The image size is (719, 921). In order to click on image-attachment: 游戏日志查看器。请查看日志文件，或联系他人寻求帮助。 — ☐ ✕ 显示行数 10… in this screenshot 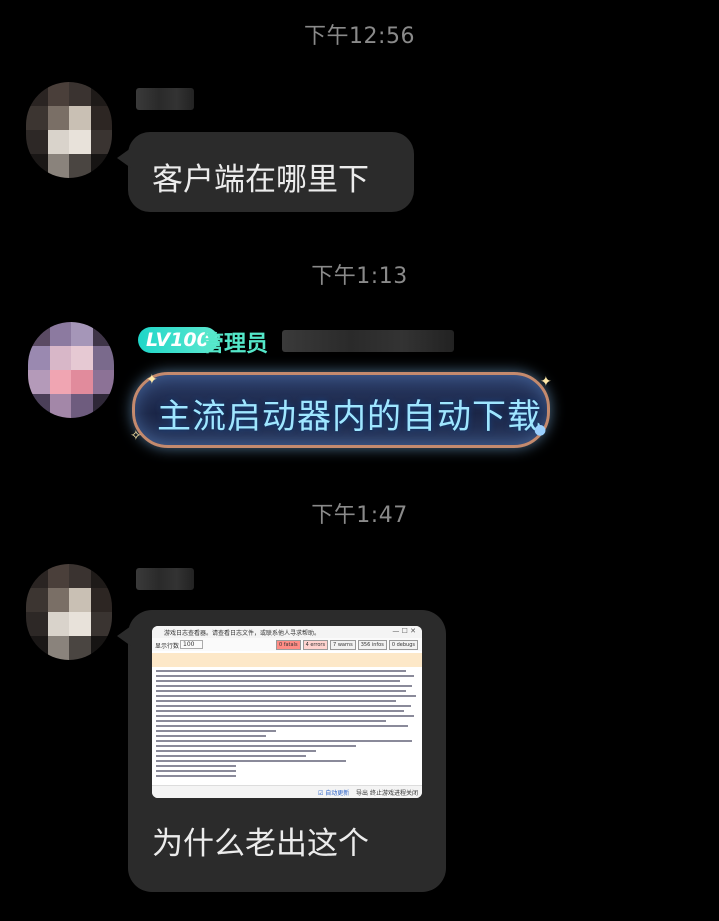, I will do `click(287, 712)`.